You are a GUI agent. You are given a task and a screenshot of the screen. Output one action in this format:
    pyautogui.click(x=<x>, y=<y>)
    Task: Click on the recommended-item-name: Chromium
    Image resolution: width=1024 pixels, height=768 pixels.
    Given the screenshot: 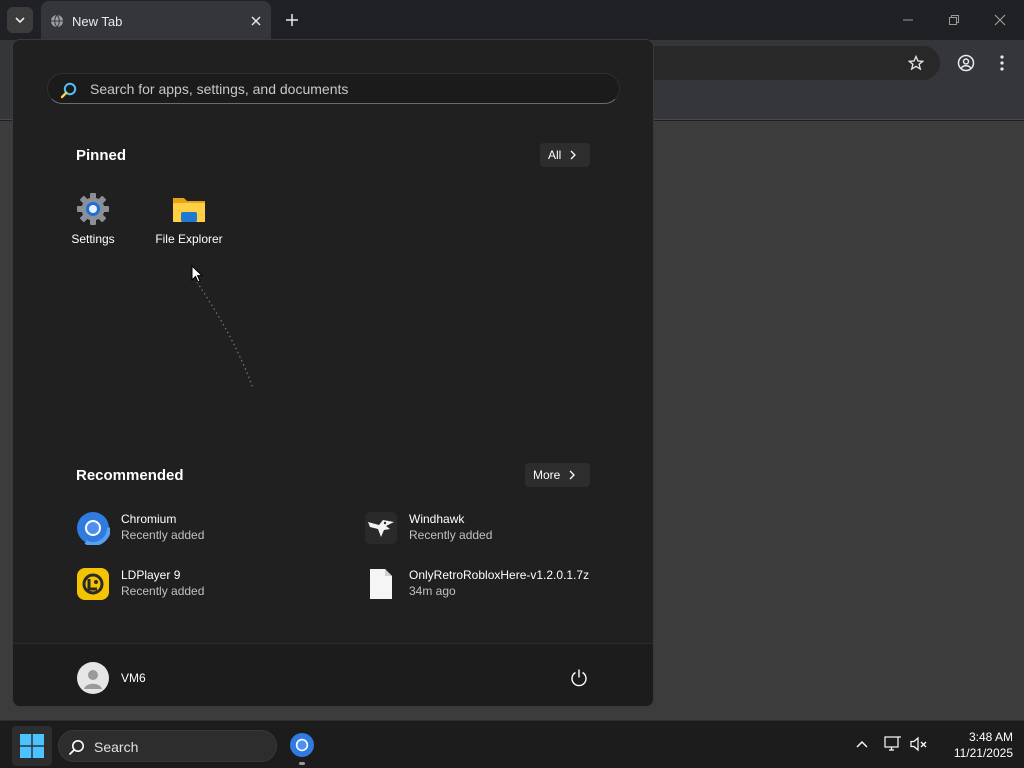 What is the action you would take?
    pyautogui.click(x=149, y=519)
    